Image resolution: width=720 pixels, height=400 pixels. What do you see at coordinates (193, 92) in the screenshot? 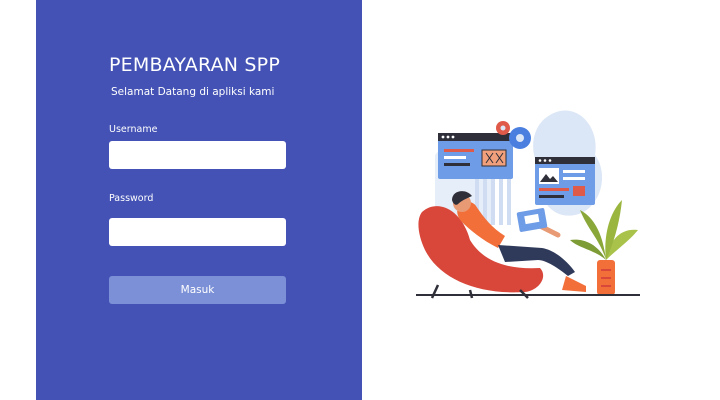
I see `welcome-subtitle: Selamat Datang di apliksi kami` at bounding box center [193, 92].